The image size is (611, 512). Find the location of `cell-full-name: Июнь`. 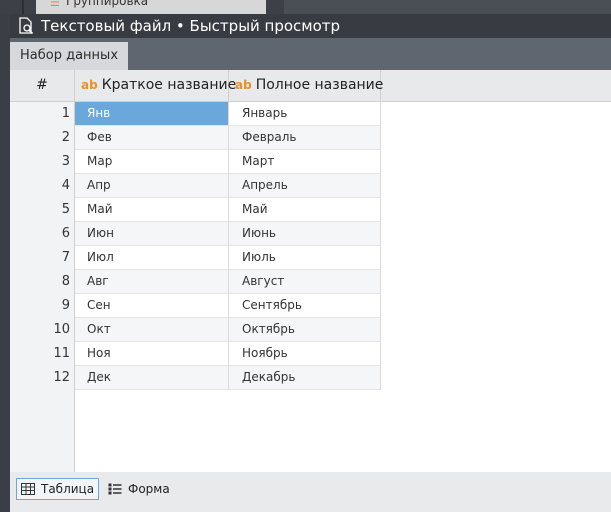

cell-full-name: Июнь is located at coordinates (305, 234).